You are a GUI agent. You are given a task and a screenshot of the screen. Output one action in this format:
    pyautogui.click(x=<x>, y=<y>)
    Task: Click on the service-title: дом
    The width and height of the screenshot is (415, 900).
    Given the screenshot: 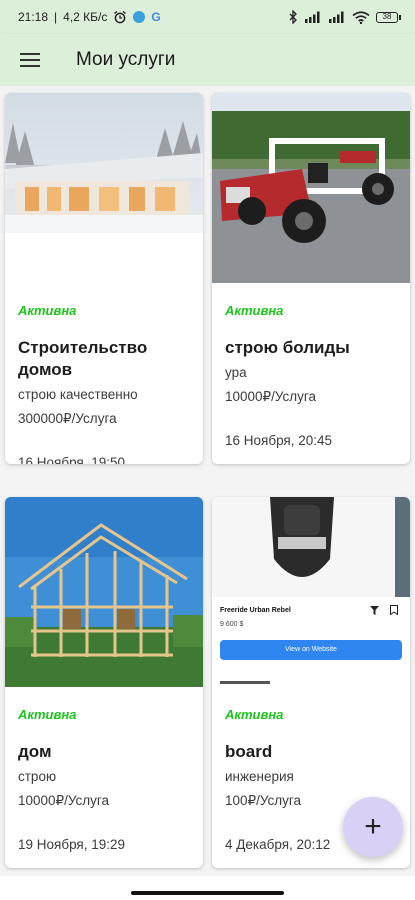 What is the action you would take?
    pyautogui.click(x=35, y=751)
    